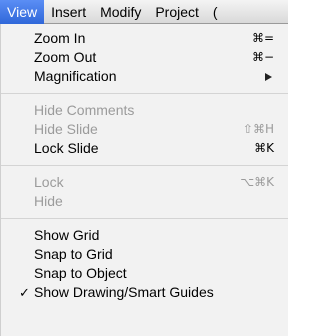 The image size is (320, 336). Describe the element at coordinates (257, 182) in the screenshot. I see `shortcut-label: ⌥⌘K` at that location.